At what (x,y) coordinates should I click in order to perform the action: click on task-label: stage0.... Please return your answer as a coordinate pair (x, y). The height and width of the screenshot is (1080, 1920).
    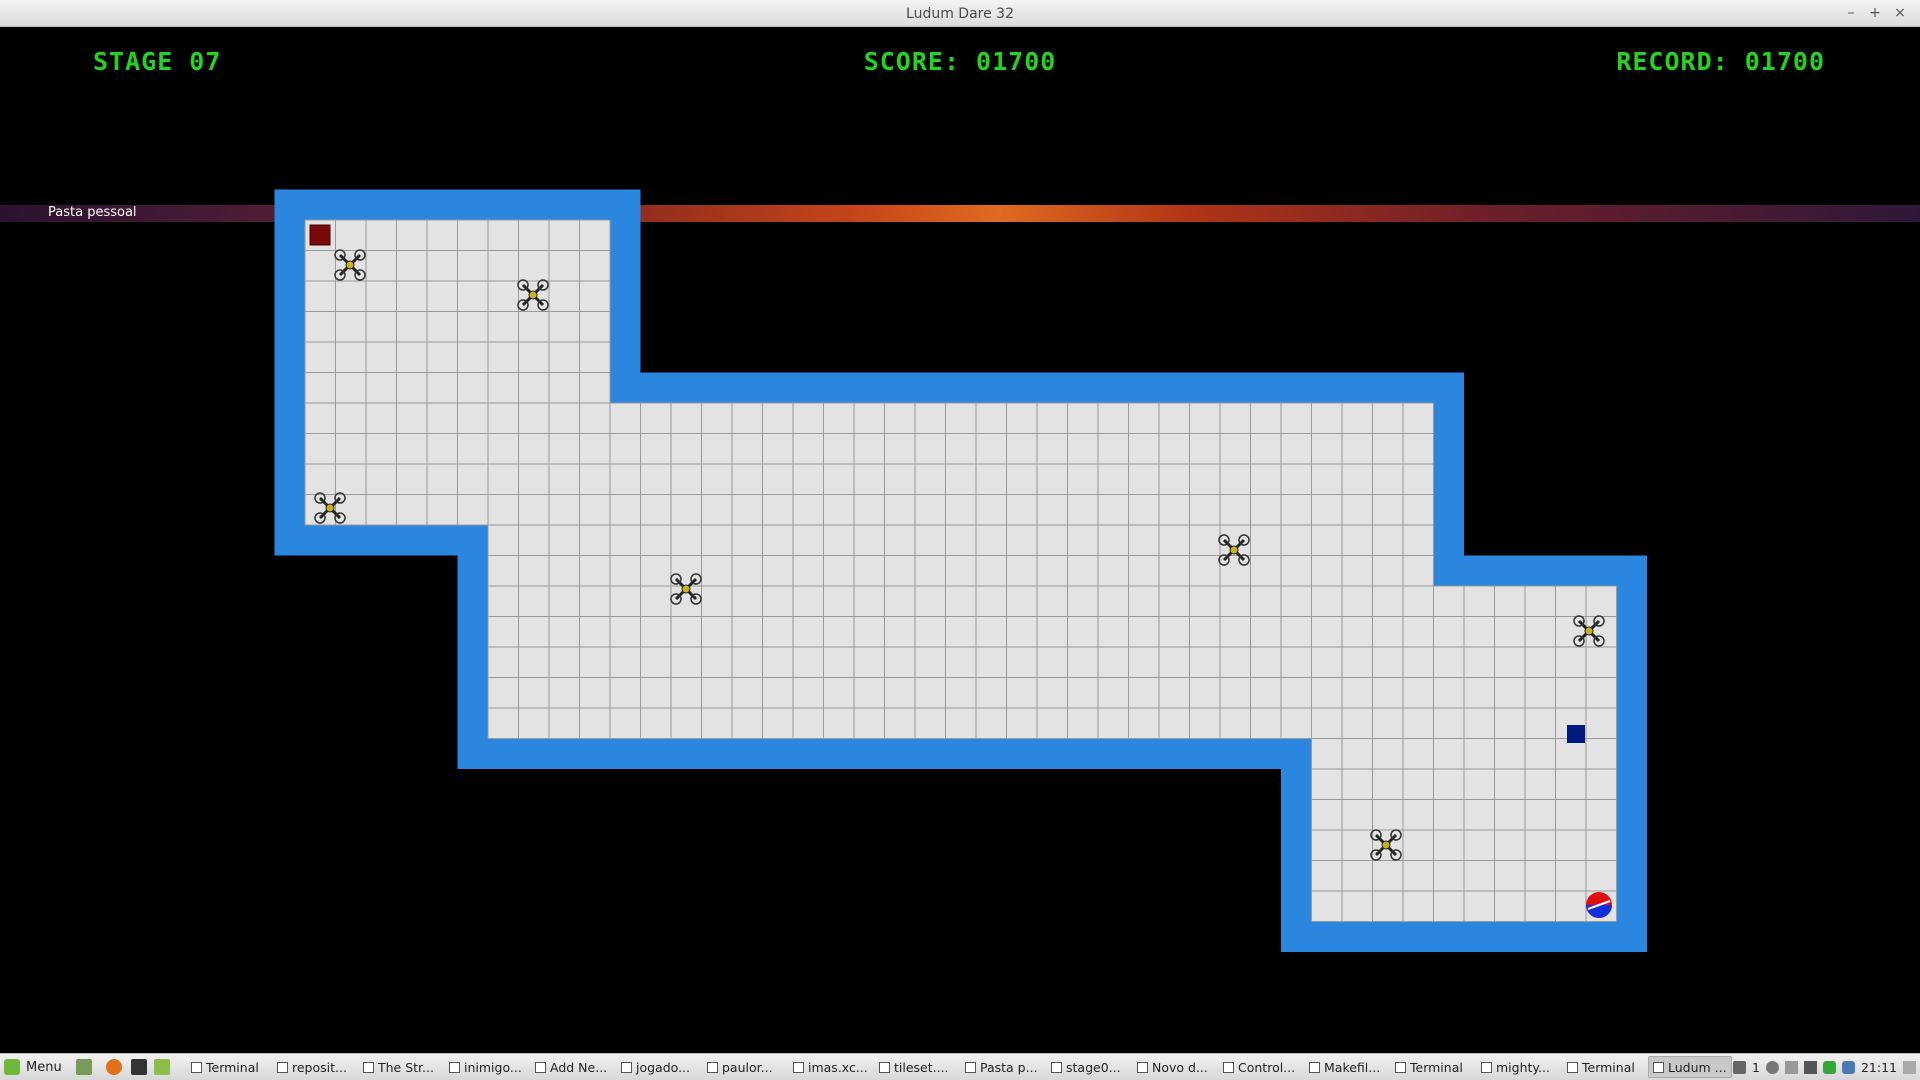
    Looking at the image, I should click on (1093, 1067).